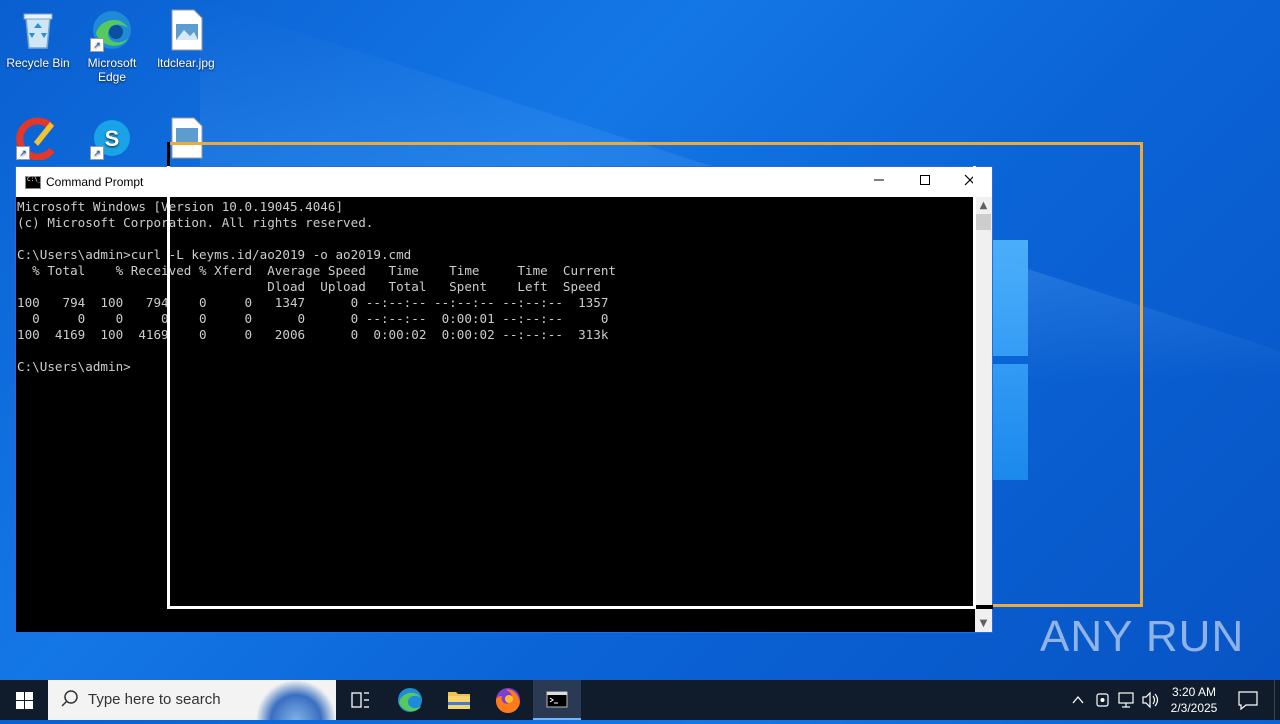 This screenshot has height=724, width=1280. I want to click on tray-volume-button, so click(1151, 700).